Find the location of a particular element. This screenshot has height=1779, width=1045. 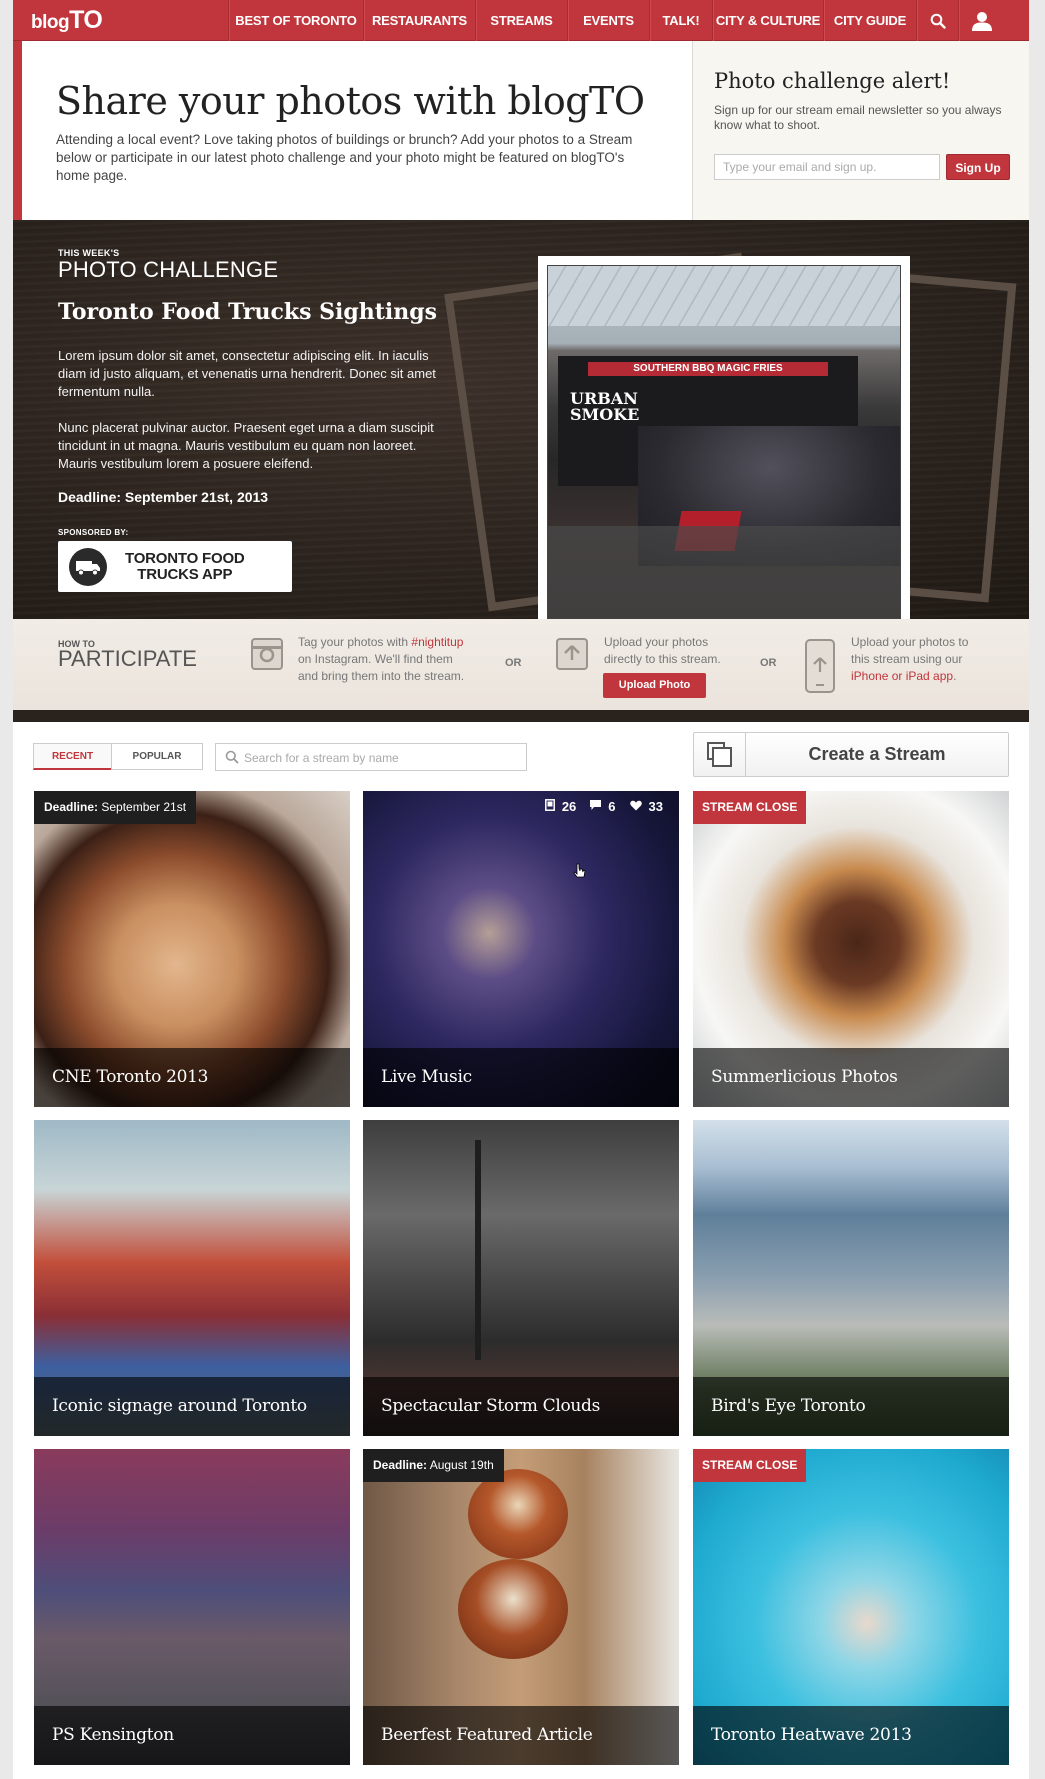

create-stream-label: Create a Stream is located at coordinates (877, 754).